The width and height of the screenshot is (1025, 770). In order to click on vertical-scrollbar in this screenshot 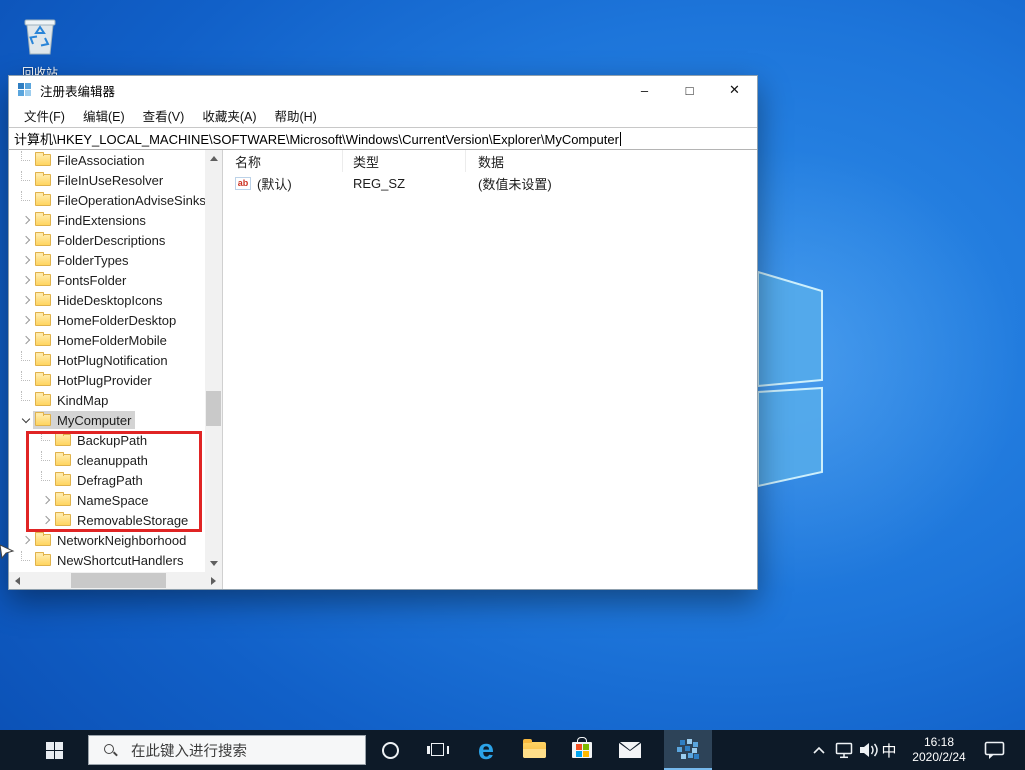, I will do `click(213, 361)`.